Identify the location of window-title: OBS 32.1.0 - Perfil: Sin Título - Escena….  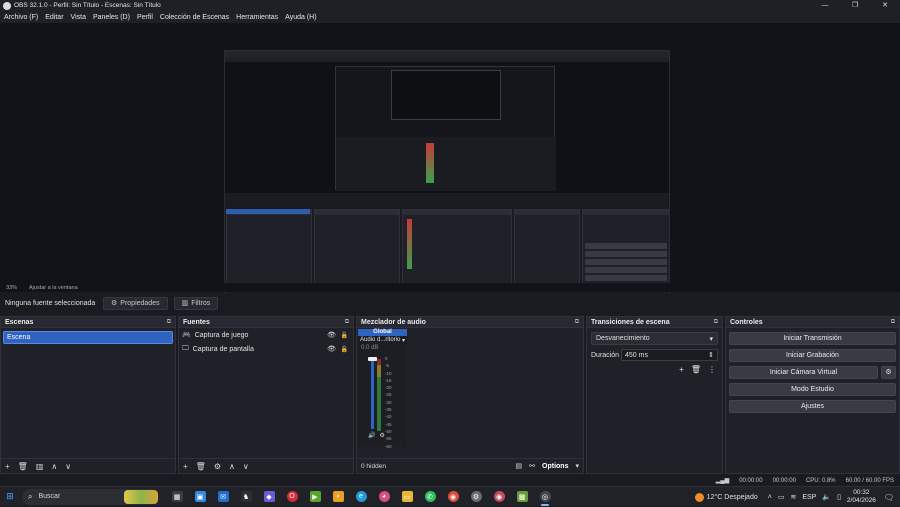
(87, 5).